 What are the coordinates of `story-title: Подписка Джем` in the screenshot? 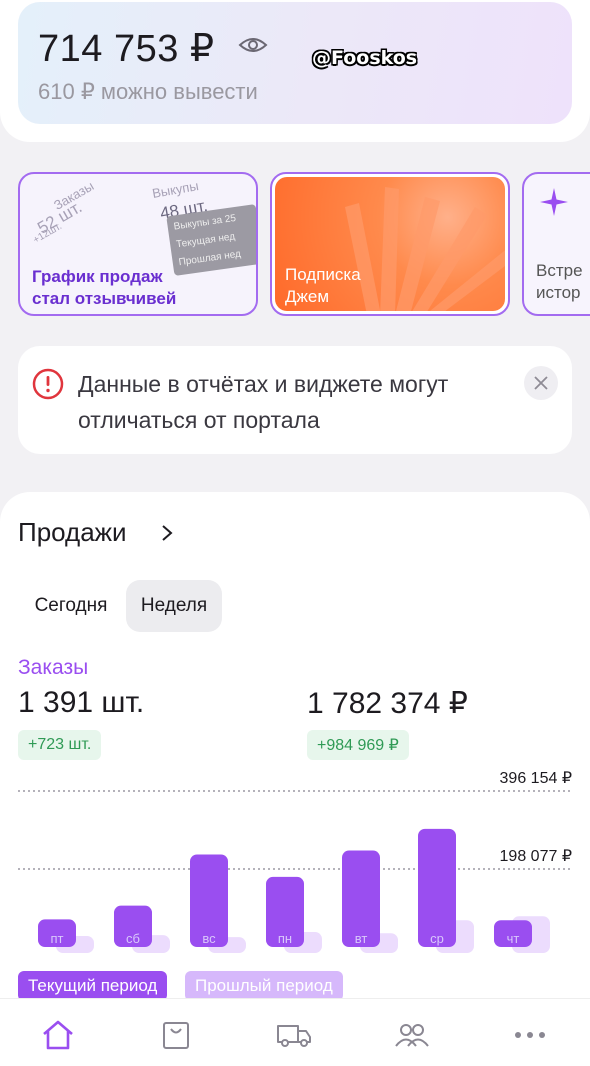 It's located at (323, 285).